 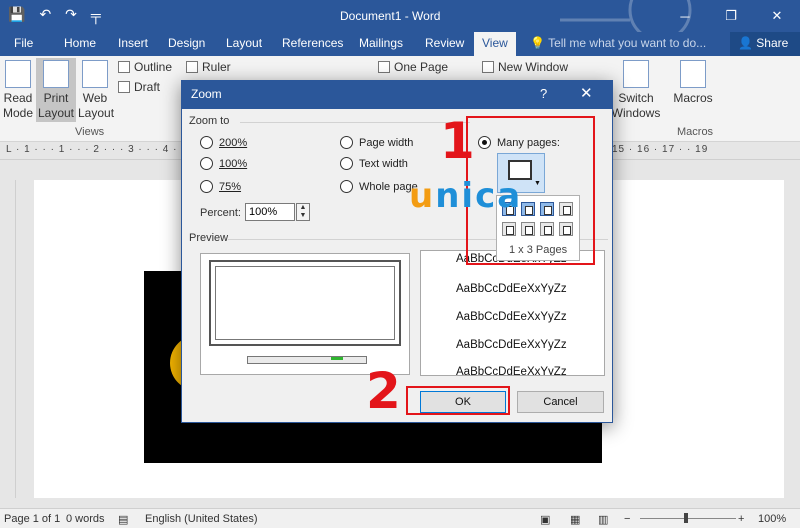 I want to click on language-status: English (United States), so click(x=201, y=519).